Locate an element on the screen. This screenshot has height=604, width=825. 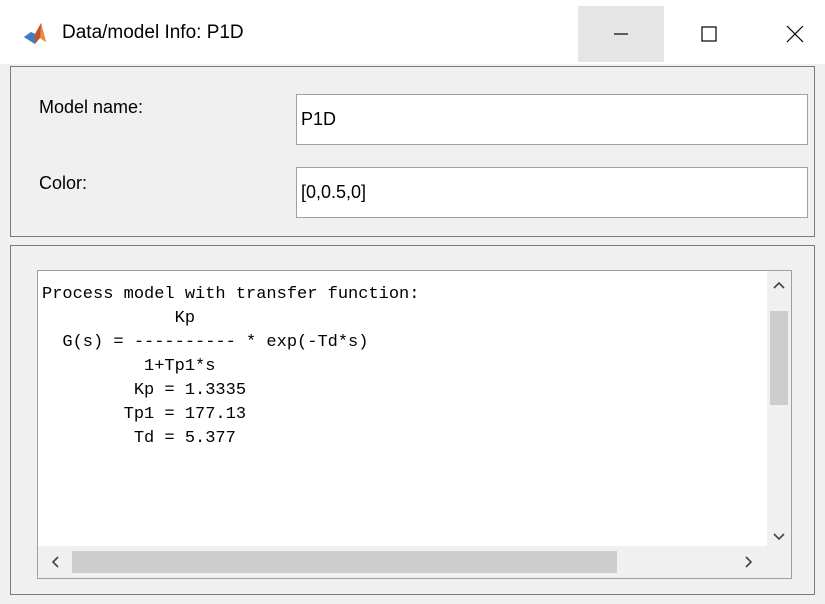
info-line: Tp1 = 177.13 is located at coordinates (144, 414).